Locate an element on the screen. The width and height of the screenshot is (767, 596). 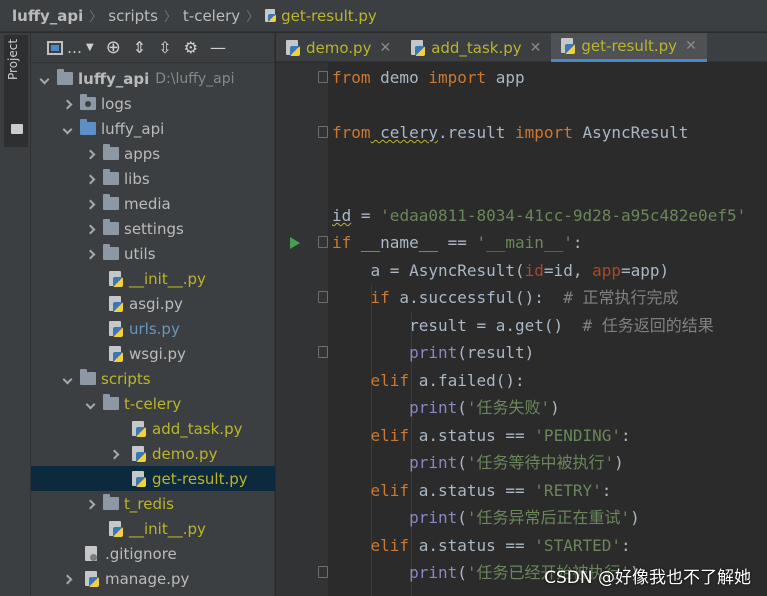
breadcrumb-project: luffy_api is located at coordinates (47, 16).